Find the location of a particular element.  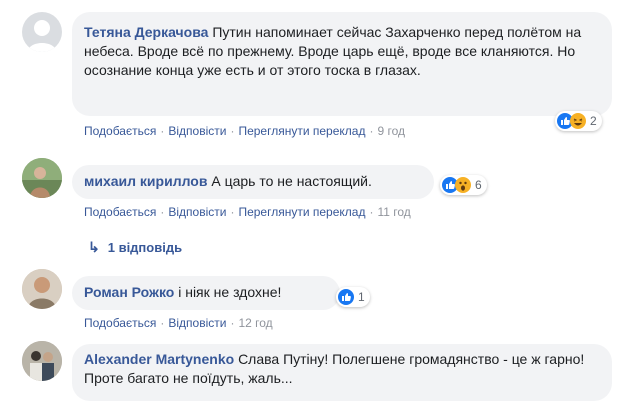

comment-time: 9 год is located at coordinates (391, 131).